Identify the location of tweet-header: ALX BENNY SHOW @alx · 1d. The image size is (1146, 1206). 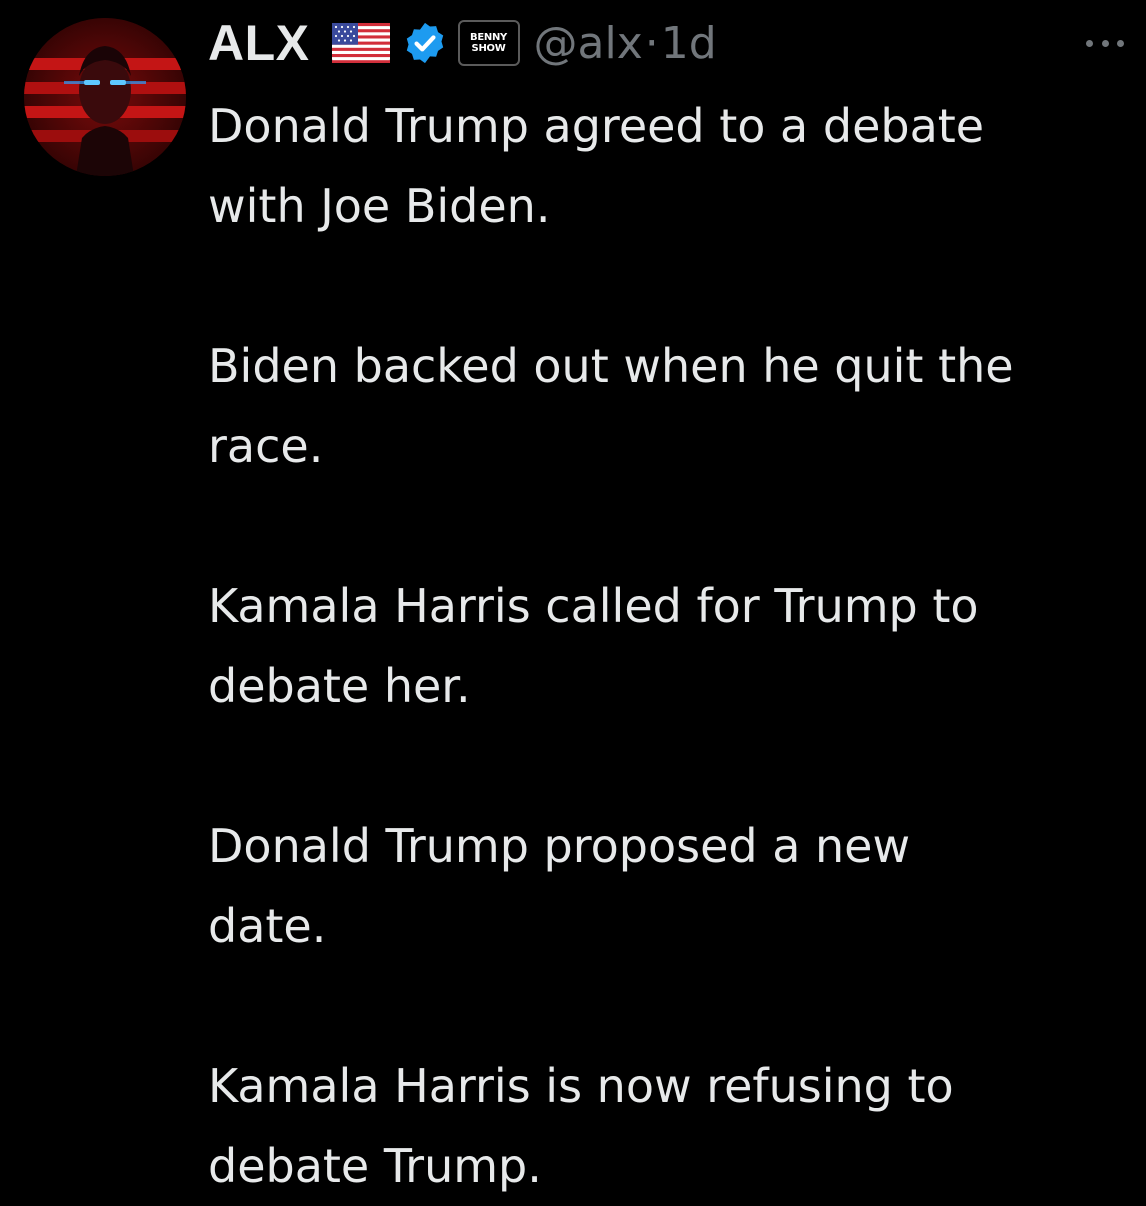
(667, 43).